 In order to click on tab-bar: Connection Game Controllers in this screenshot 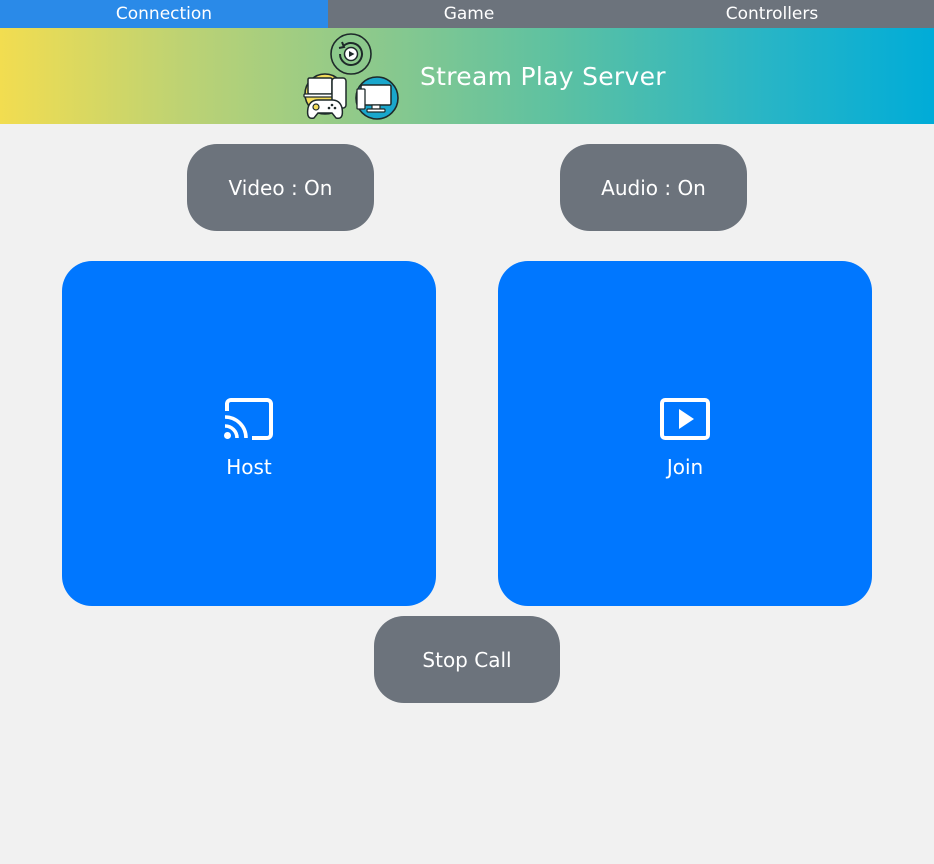, I will do `click(467, 14)`.